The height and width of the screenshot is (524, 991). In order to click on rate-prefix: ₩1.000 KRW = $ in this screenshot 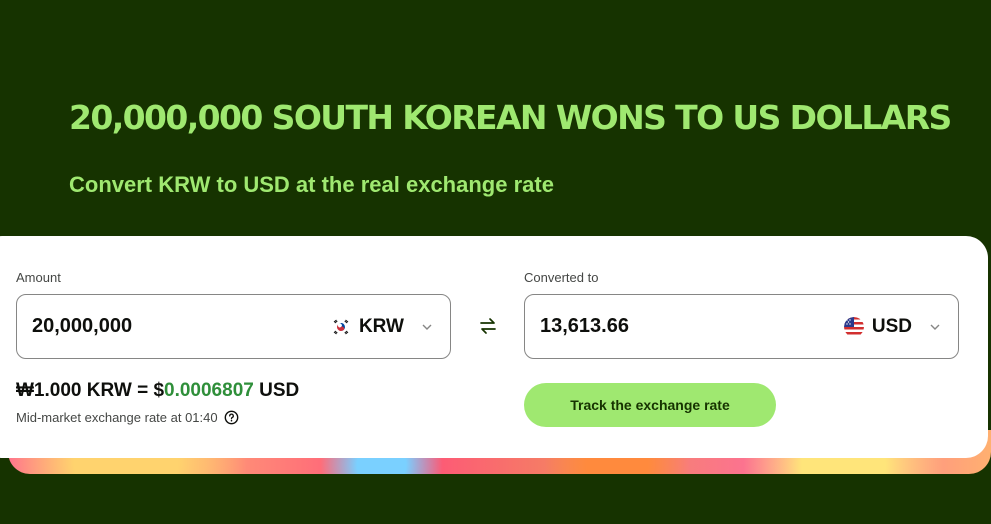, I will do `click(90, 390)`.